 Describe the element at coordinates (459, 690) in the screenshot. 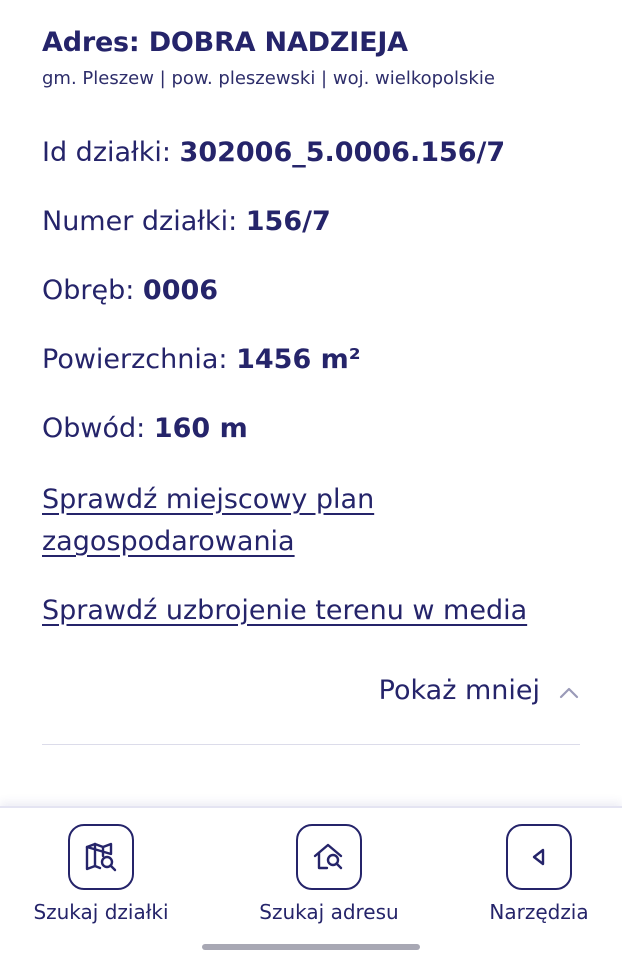

I see `show-less-label: Pokaż mniej` at that location.